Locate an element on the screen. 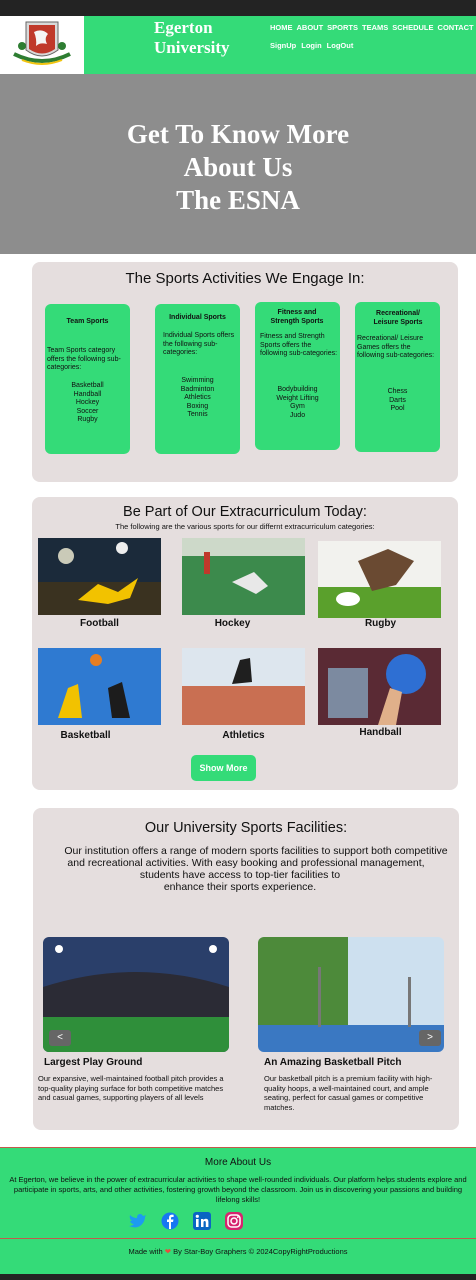 The height and width of the screenshot is (1280, 476). twitter-glyph is located at coordinates (137, 1221).